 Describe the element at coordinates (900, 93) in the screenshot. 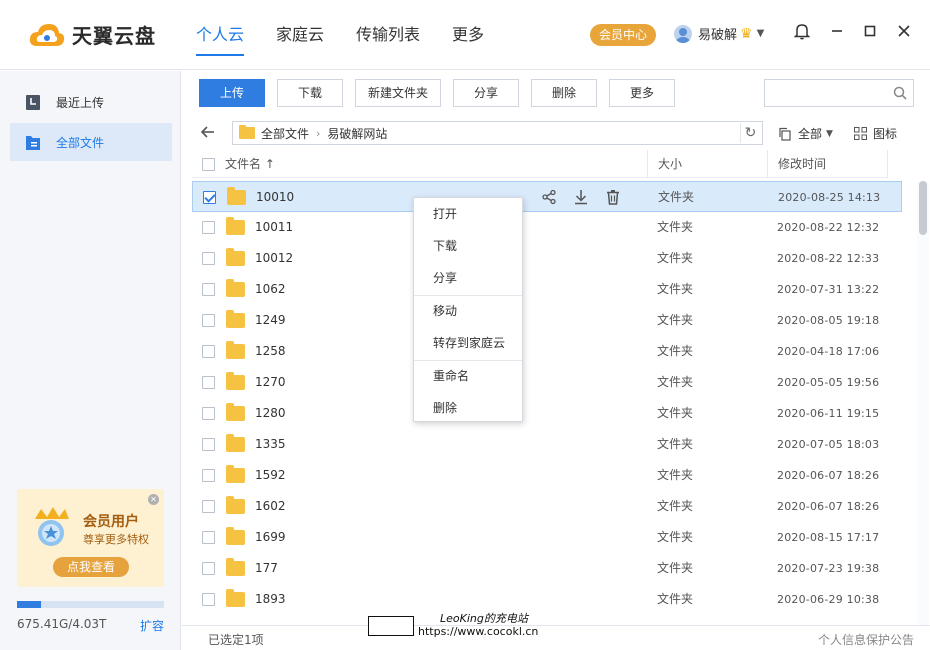

I see `search-icon` at that location.